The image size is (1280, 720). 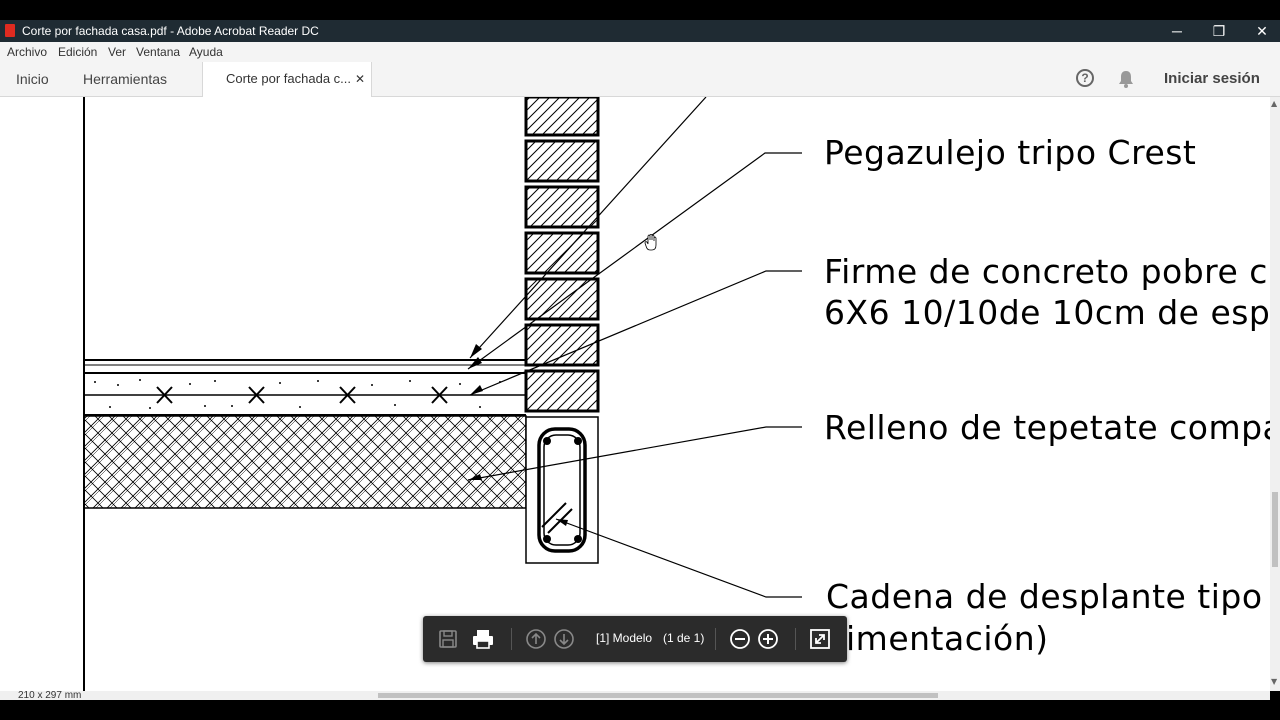 What do you see at coordinates (1274, 103) in the screenshot?
I see `scroll-up-icon: ▲` at bounding box center [1274, 103].